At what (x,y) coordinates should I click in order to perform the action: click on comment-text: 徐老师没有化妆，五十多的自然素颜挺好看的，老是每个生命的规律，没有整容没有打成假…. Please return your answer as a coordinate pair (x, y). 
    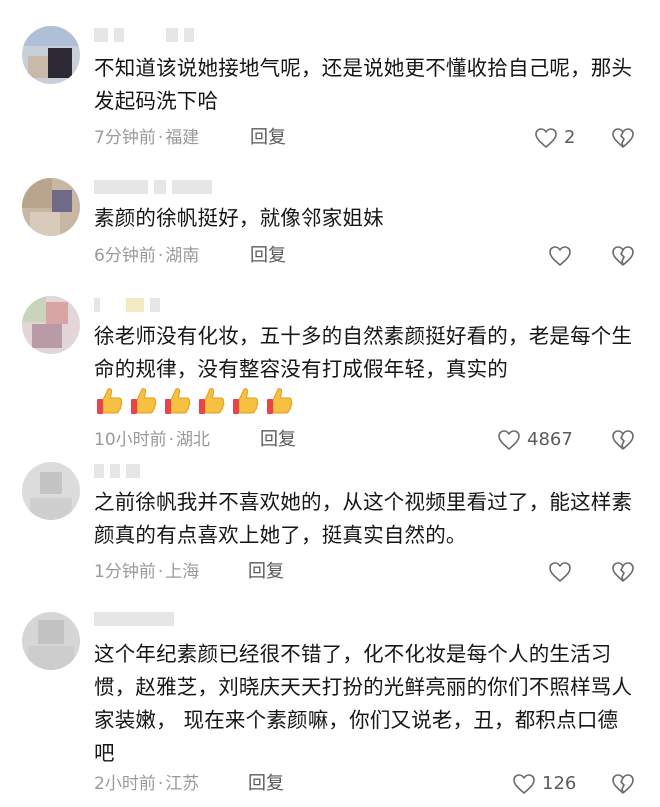
    Looking at the image, I should click on (363, 352).